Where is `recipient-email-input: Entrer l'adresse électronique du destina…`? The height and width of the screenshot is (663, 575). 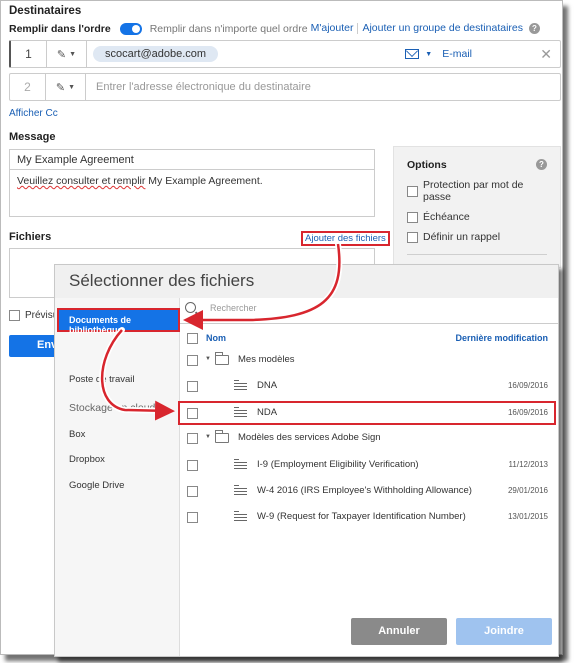
recipient-email-input: Entrer l'adresse électronique du destina… is located at coordinates (203, 87).